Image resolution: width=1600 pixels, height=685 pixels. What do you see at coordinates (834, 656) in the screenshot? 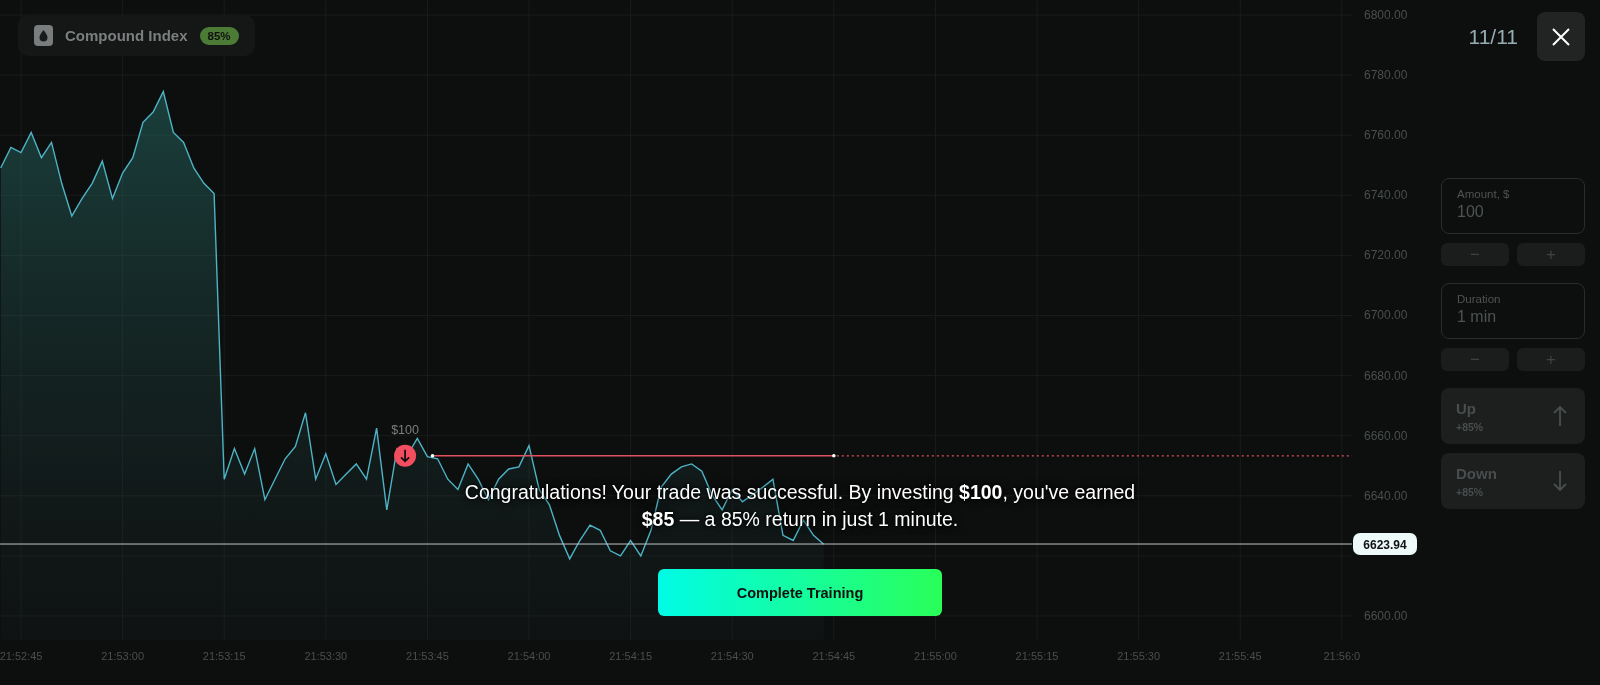
I see `axis-label: 21:54:45` at bounding box center [834, 656].